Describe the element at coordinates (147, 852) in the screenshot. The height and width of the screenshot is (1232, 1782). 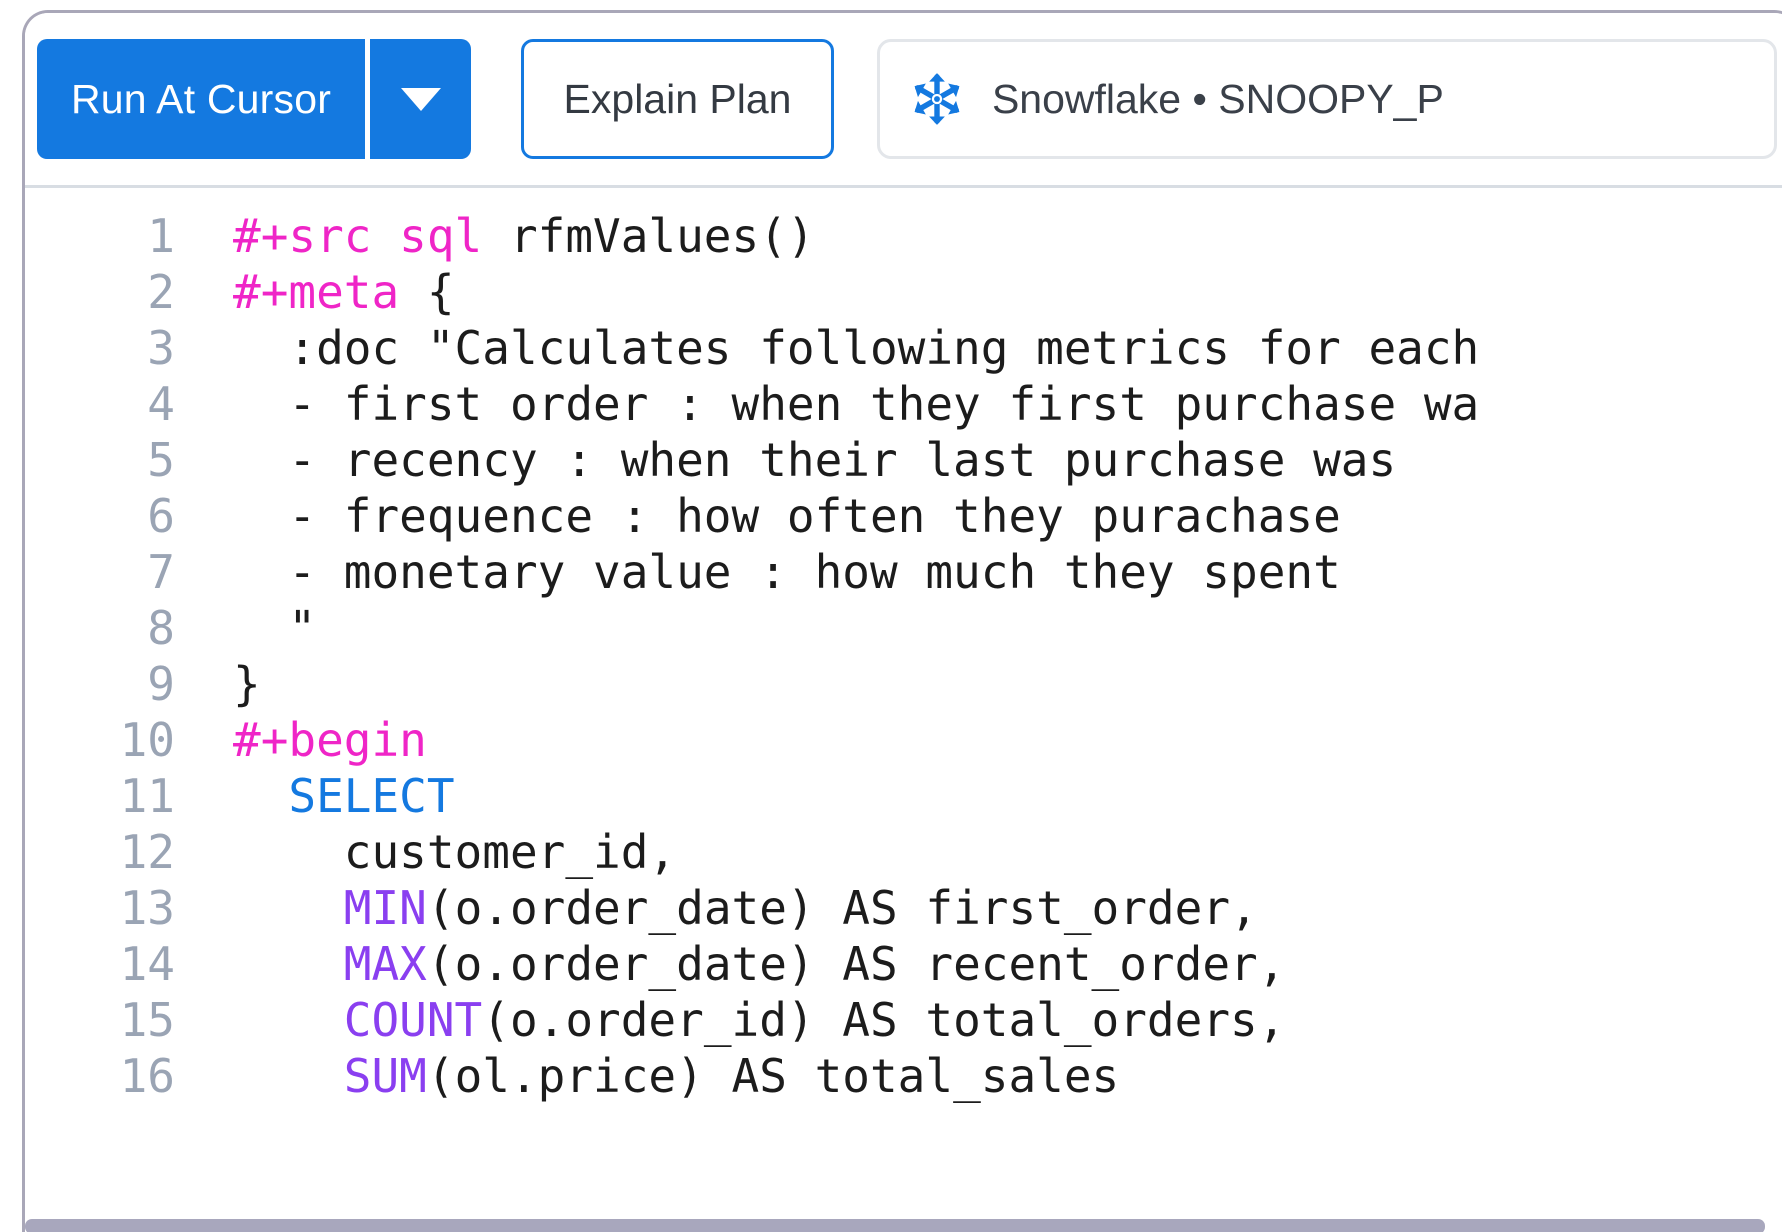
I see `line-number: 12` at that location.